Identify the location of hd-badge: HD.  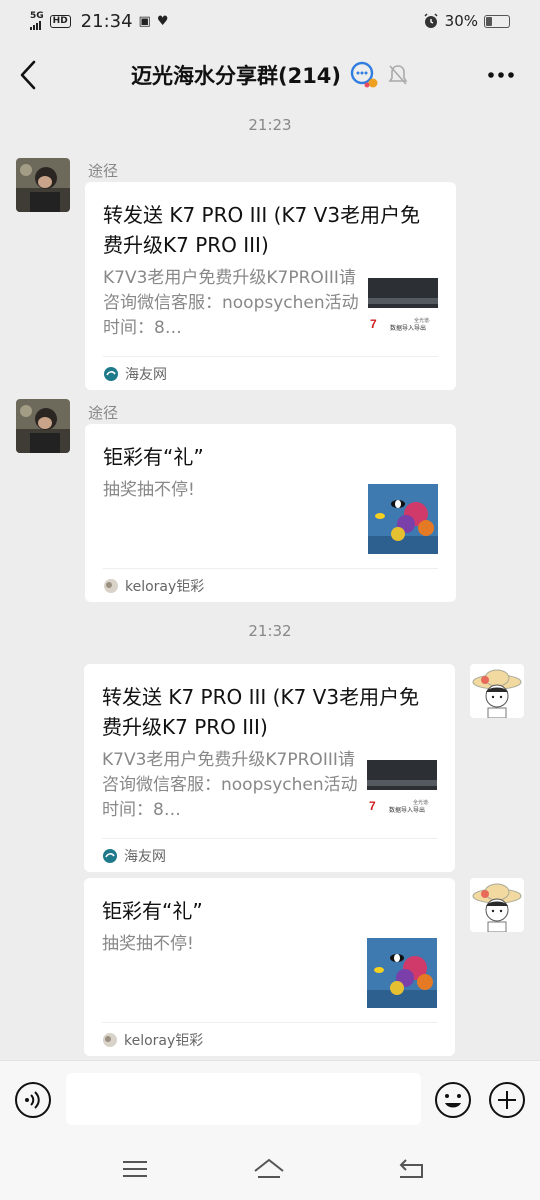
(60, 21).